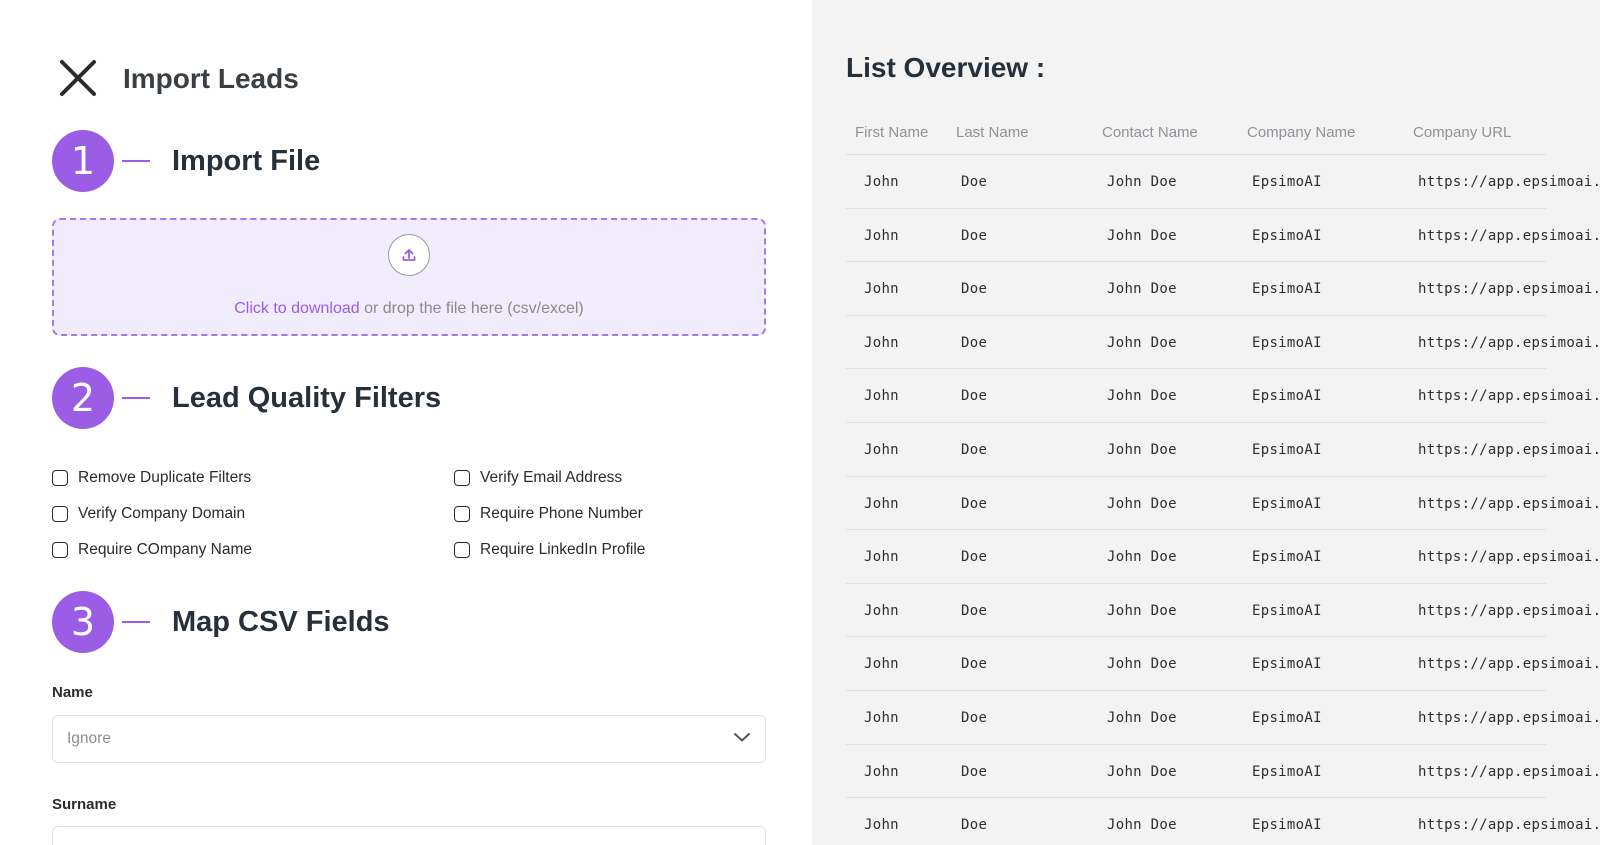 The image size is (1600, 845). Describe the element at coordinates (186, 161) in the screenshot. I see `step-import-file: 1 Import File` at that location.